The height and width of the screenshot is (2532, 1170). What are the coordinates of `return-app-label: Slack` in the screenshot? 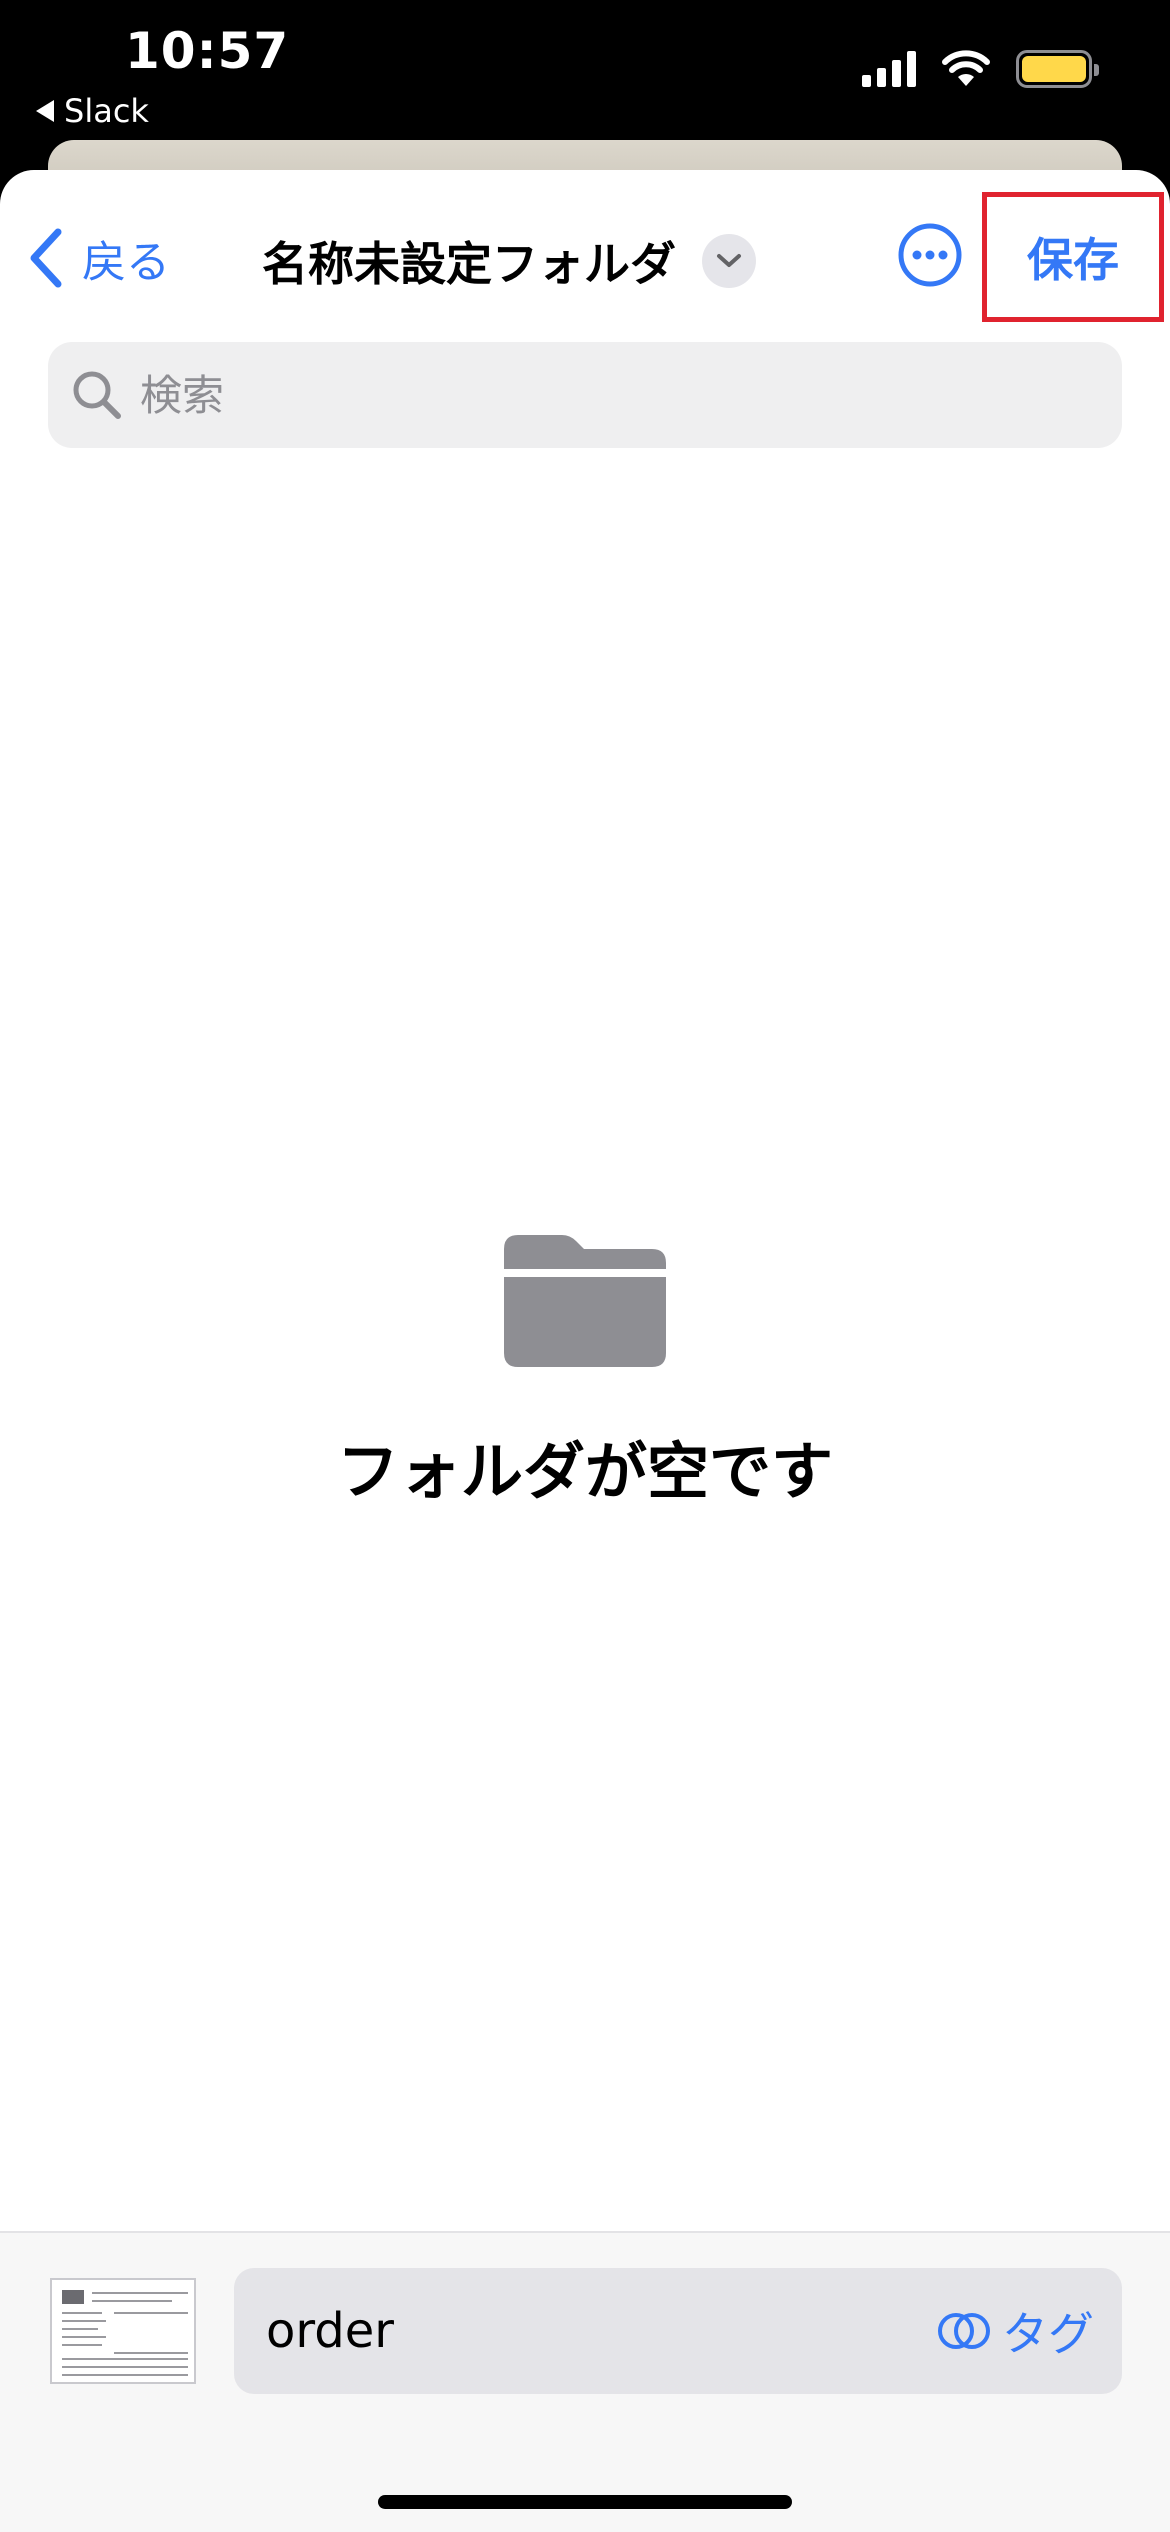 It's located at (106, 111).